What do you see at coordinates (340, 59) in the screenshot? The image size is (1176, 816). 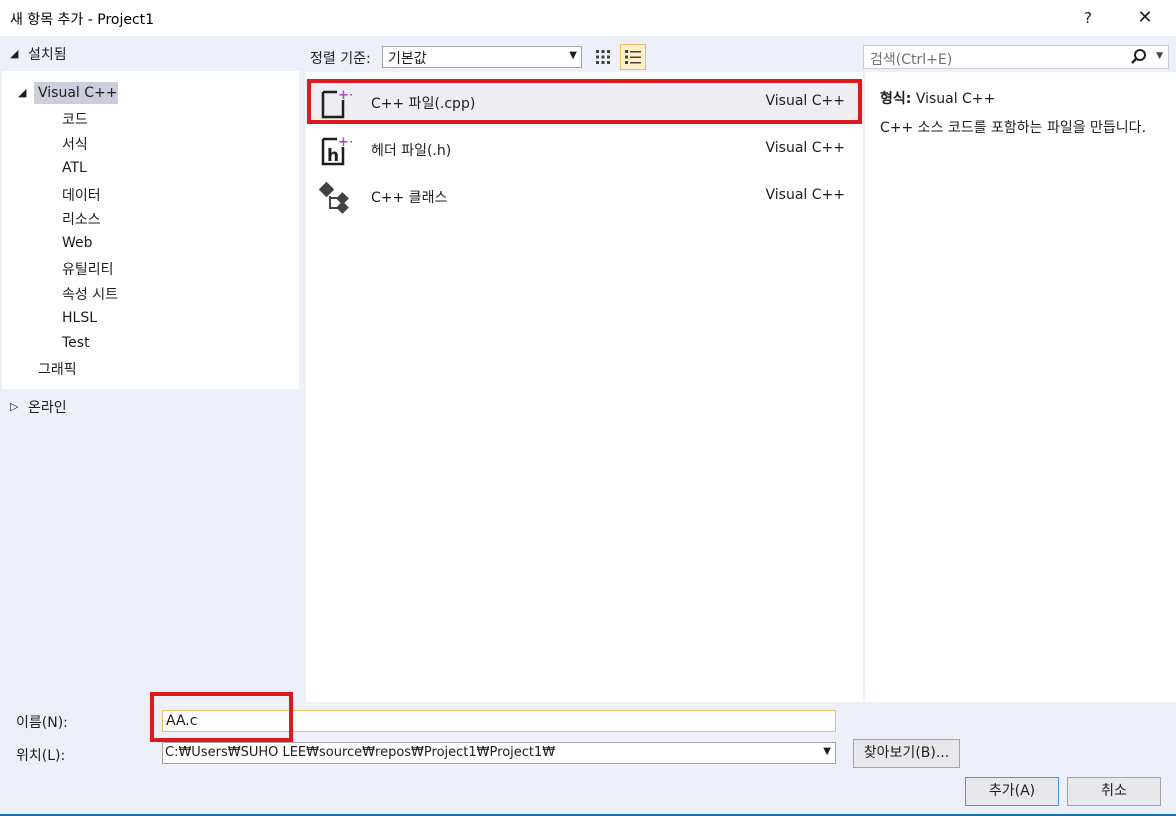 I see `sort-label: 정렬 기준:` at bounding box center [340, 59].